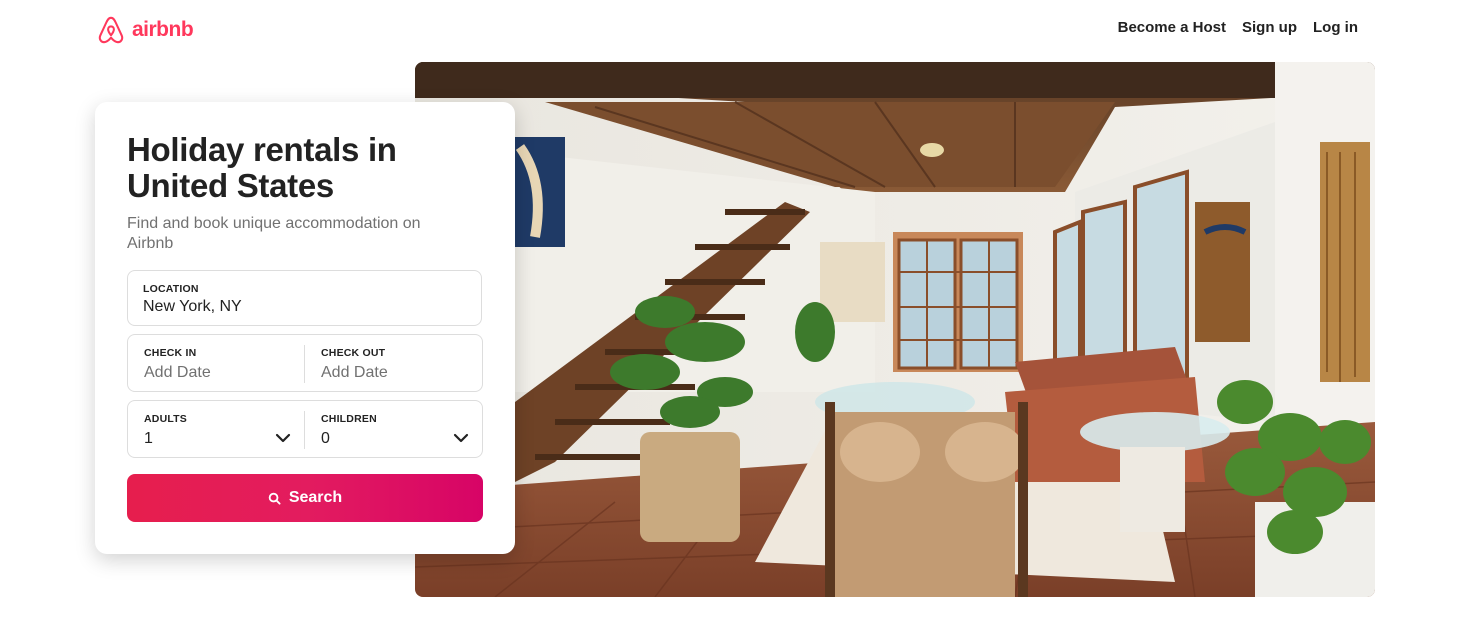 This screenshot has height=634, width=1474. Describe the element at coordinates (216, 363) in the screenshot. I see `check-in-field: CHECK IN Add Date` at that location.